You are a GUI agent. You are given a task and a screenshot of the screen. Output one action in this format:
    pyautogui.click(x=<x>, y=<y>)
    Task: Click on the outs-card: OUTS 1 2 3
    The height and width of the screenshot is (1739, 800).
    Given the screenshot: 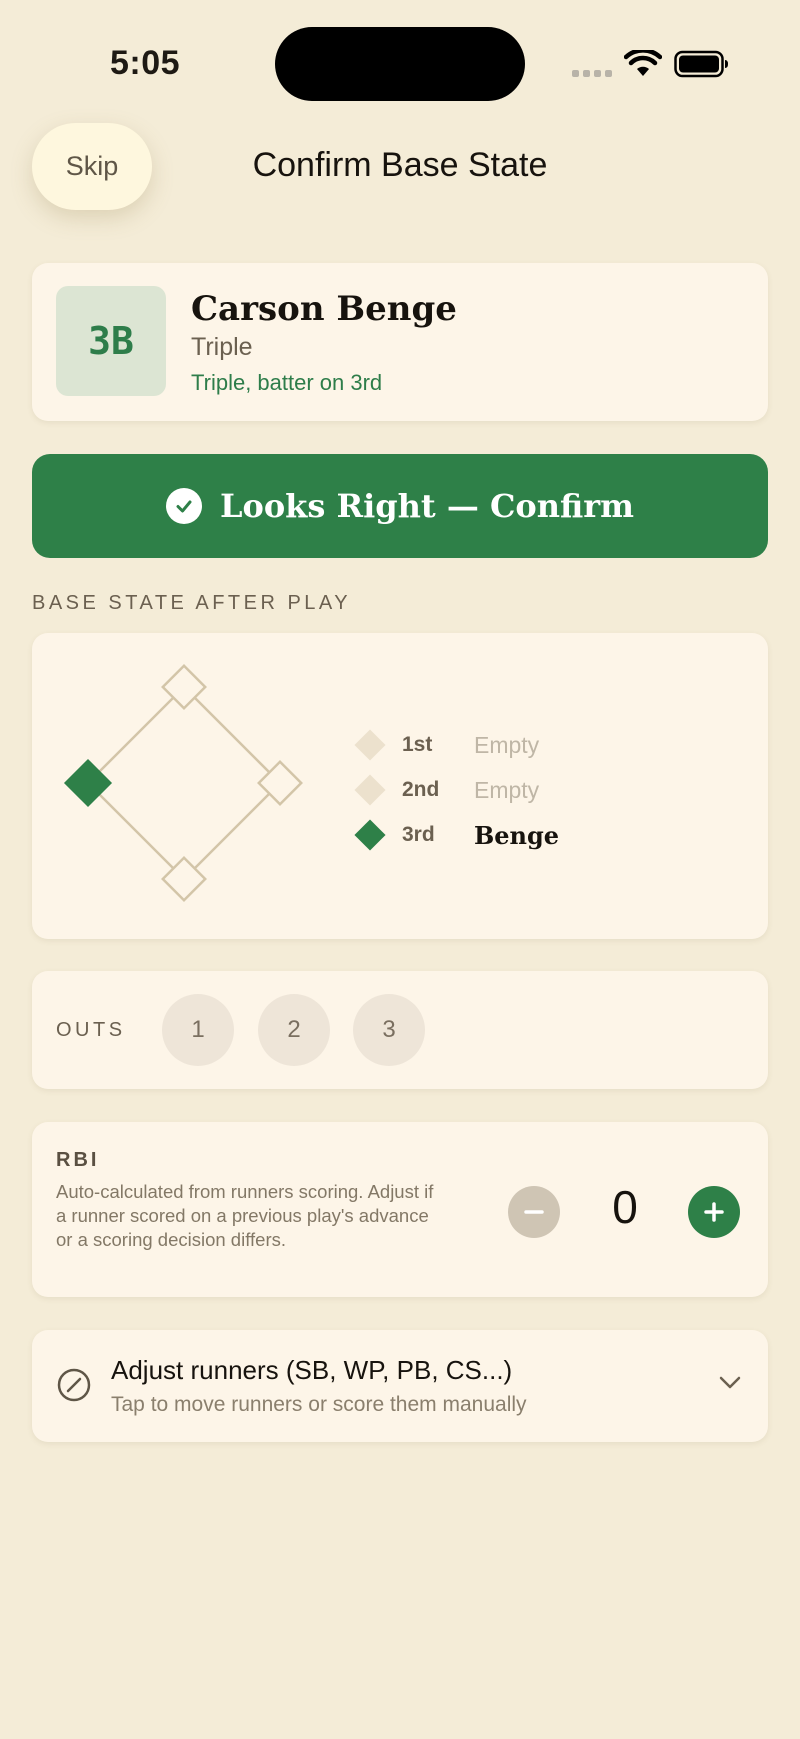 What is the action you would take?
    pyautogui.click(x=400, y=1030)
    